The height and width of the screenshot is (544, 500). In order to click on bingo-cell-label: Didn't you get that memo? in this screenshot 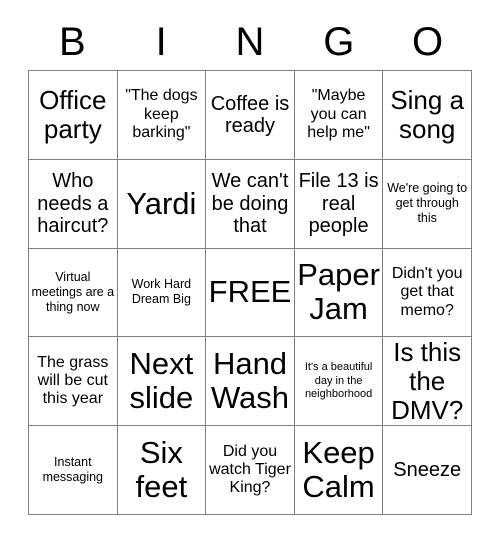, I will do `click(427, 291)`.